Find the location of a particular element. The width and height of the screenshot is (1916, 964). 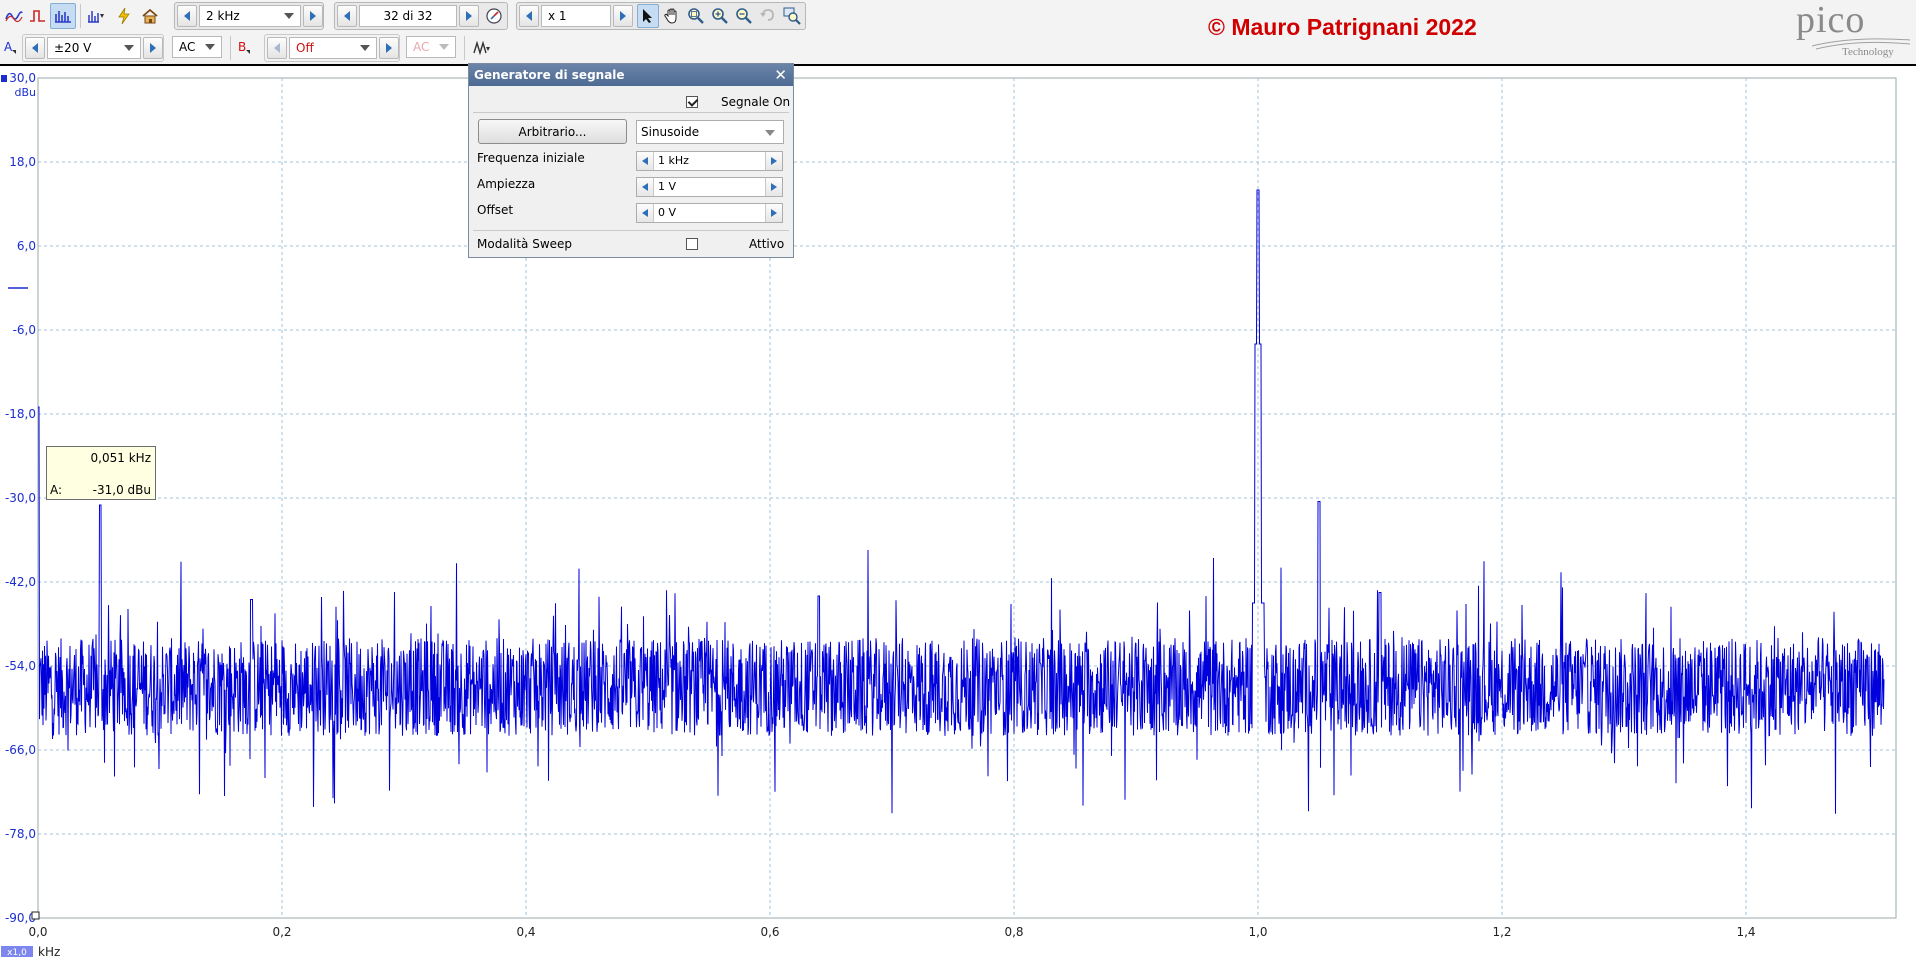

waveform-value: Sinusoide is located at coordinates (670, 132).